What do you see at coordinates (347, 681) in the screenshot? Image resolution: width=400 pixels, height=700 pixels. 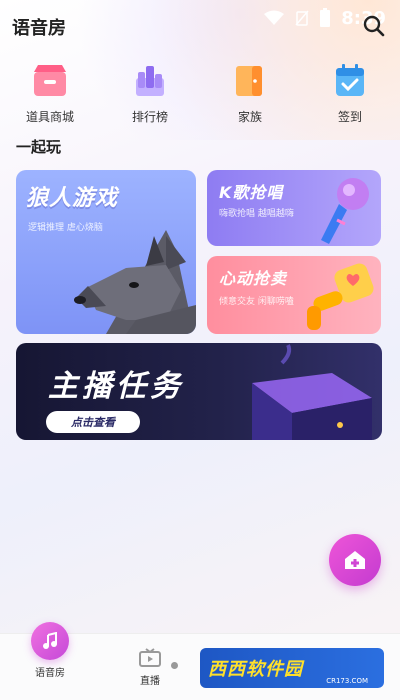 I see `watermark-sub: CR173.COM` at bounding box center [347, 681].